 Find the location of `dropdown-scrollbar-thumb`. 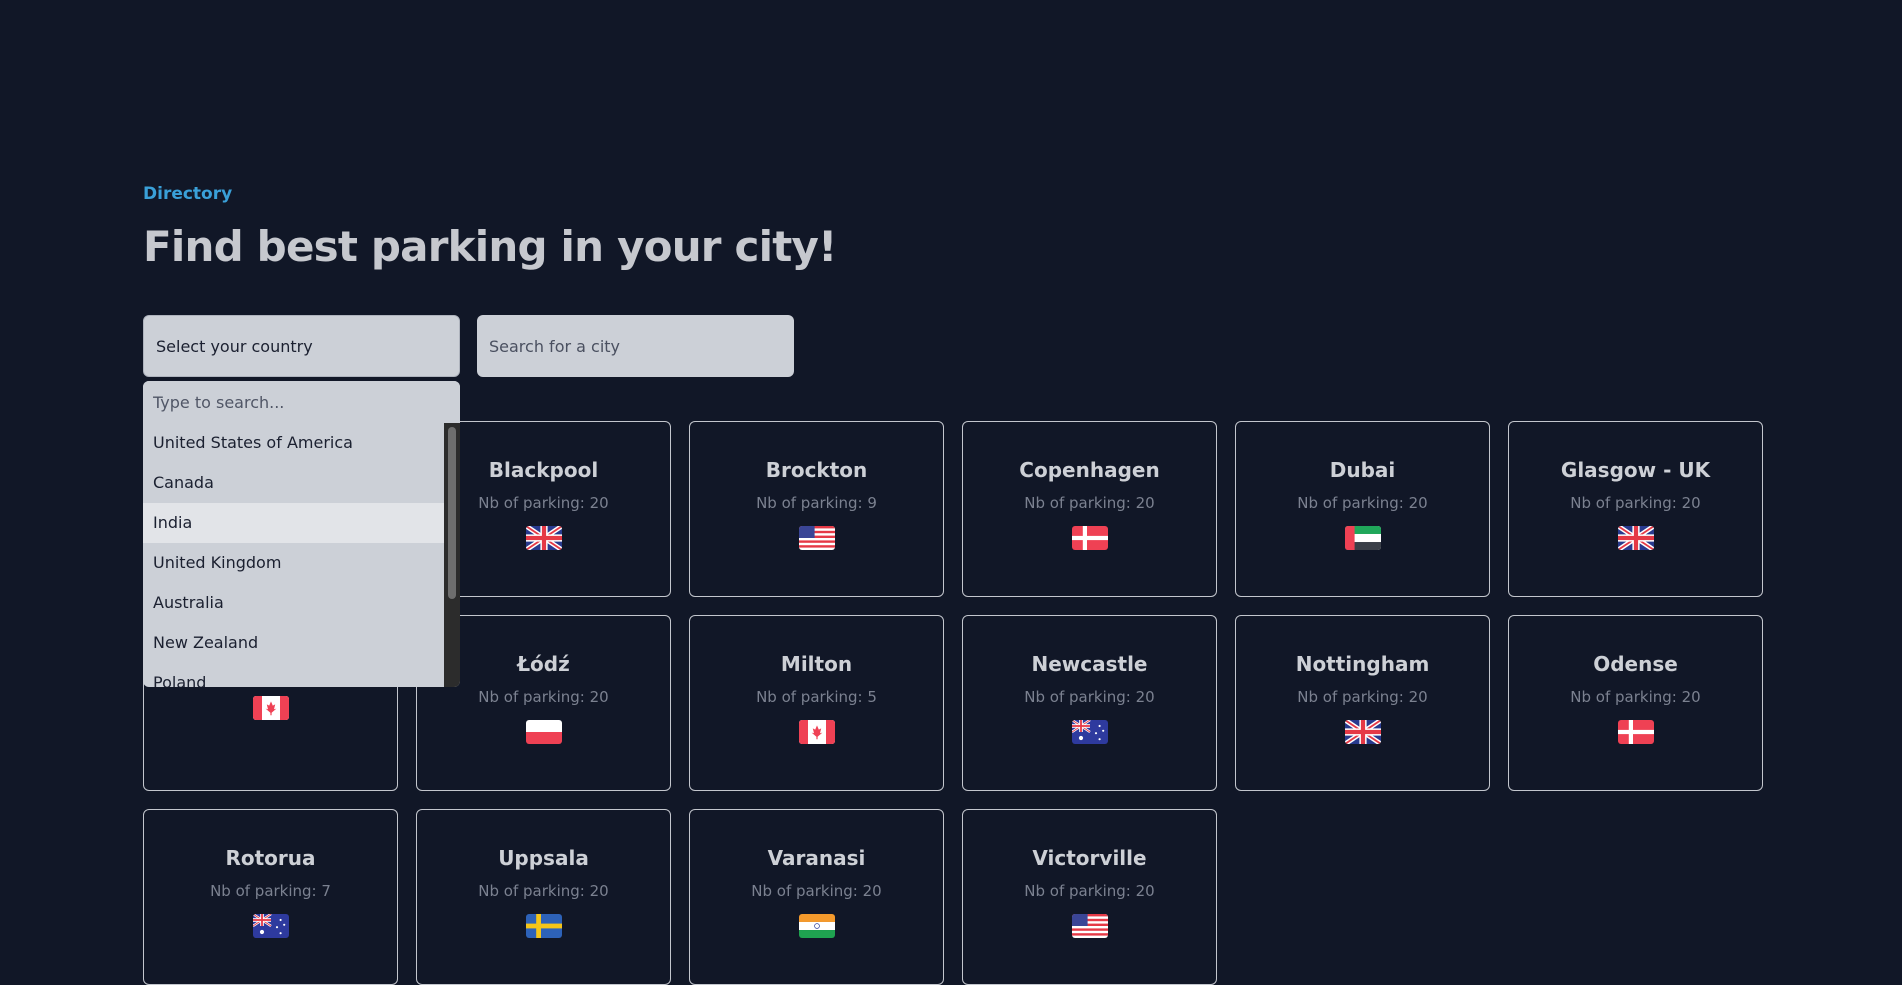

dropdown-scrollbar-thumb is located at coordinates (452, 513).